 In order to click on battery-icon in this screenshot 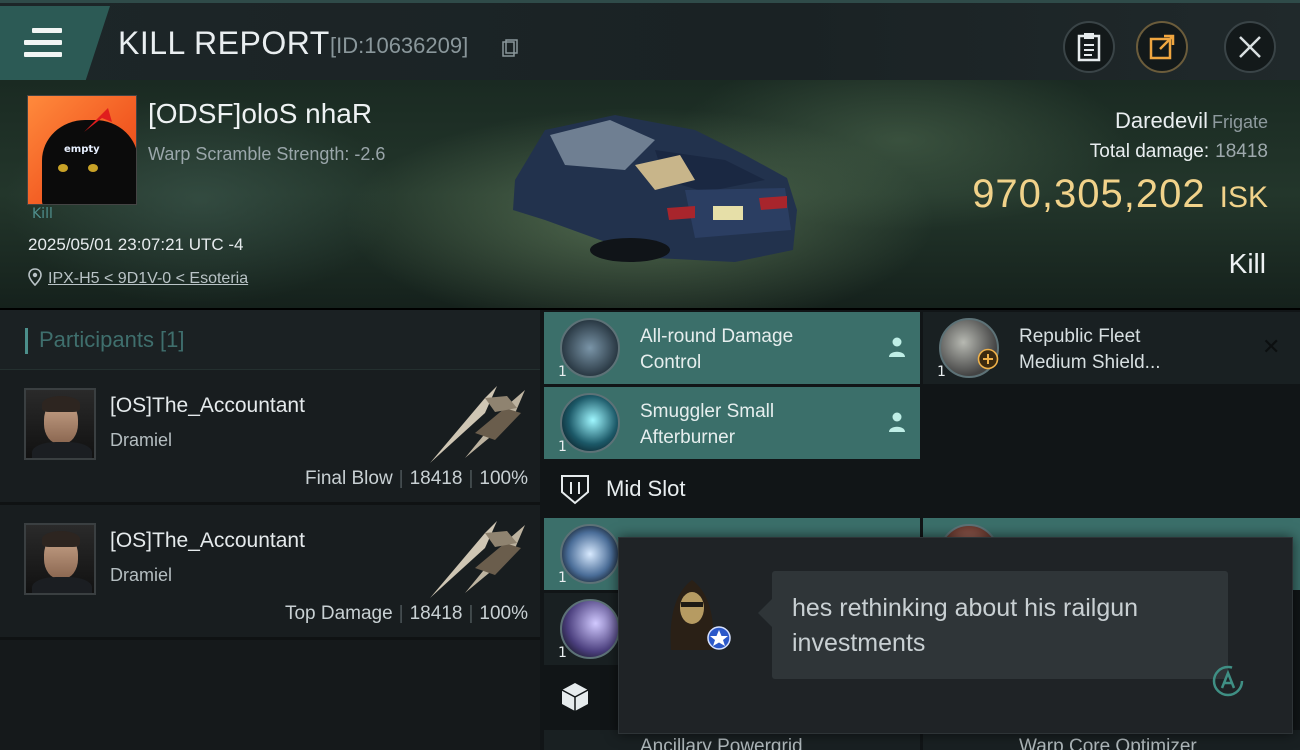, I will do `click(590, 629)`.